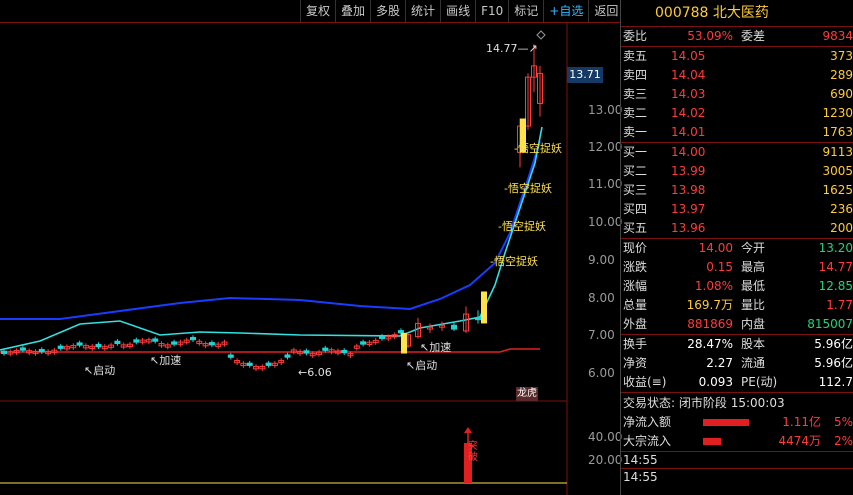 This screenshot has height=495, width=853. What do you see at coordinates (527, 394) in the screenshot?
I see `lhb-badge: 龙虎` at bounding box center [527, 394].